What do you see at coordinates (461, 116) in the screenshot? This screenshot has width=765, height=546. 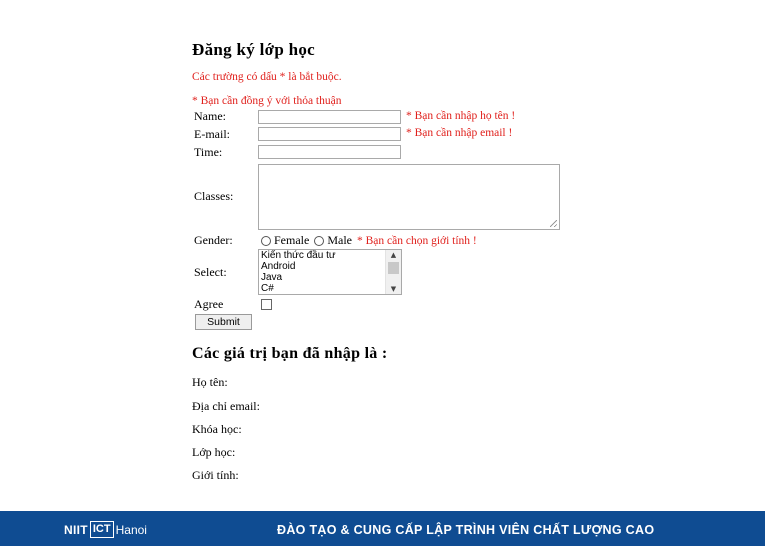 I see `name-error: * Bạn cần nhập họ tên !` at bounding box center [461, 116].